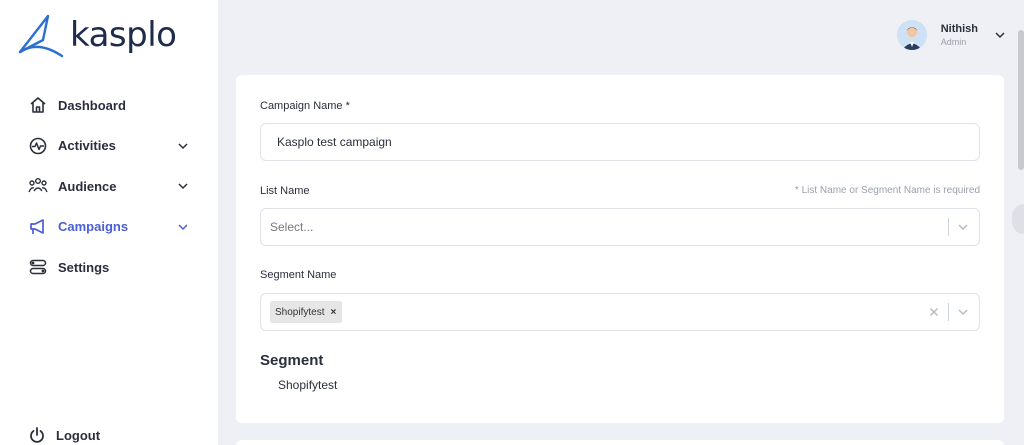  I want to click on campaign-name-label: Campaign Name *, so click(305, 106).